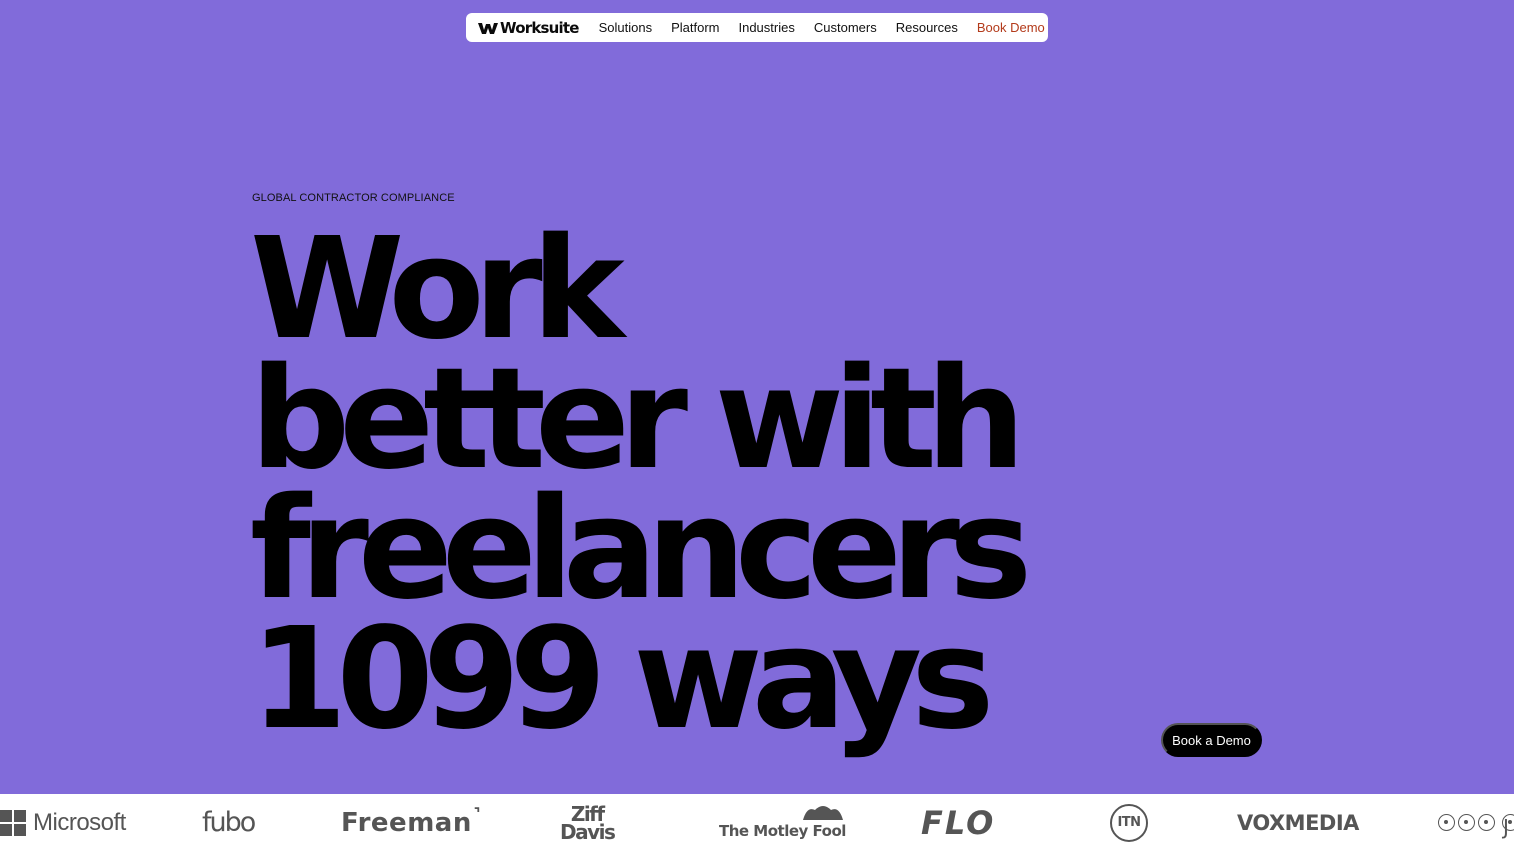 Image resolution: width=1514 pixels, height=851 pixels. I want to click on flo-logo: FLO, so click(958, 822).